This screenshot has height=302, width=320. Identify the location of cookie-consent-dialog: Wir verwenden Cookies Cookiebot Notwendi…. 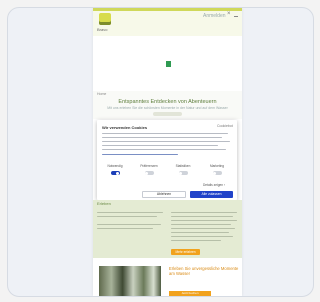
(167, 160).